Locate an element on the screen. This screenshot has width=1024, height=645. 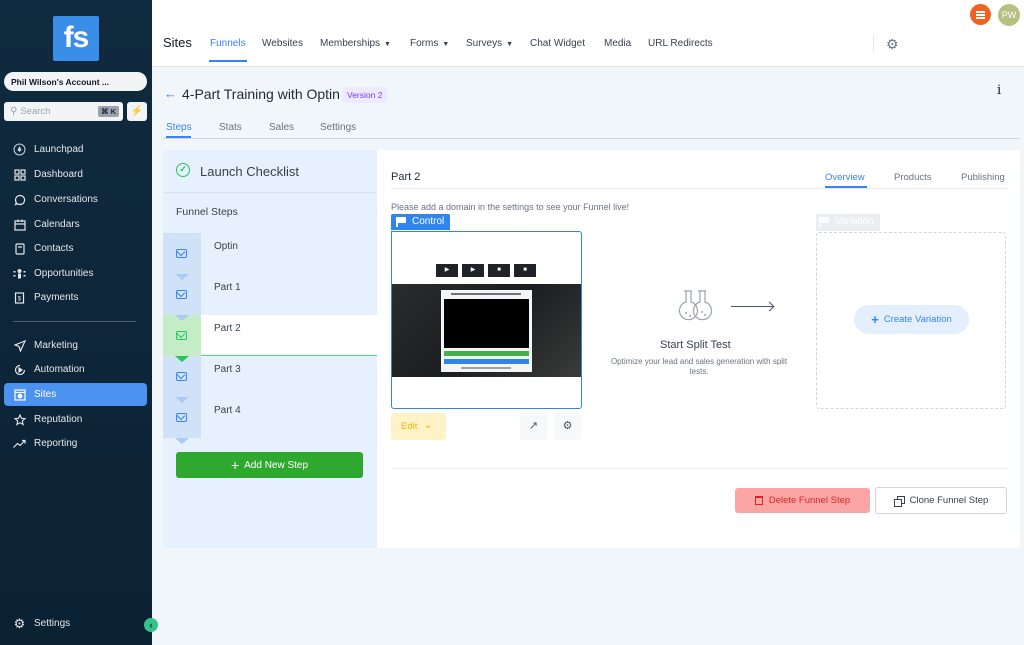
top-nav-url-redirects: URL Redirects is located at coordinates (680, 43).